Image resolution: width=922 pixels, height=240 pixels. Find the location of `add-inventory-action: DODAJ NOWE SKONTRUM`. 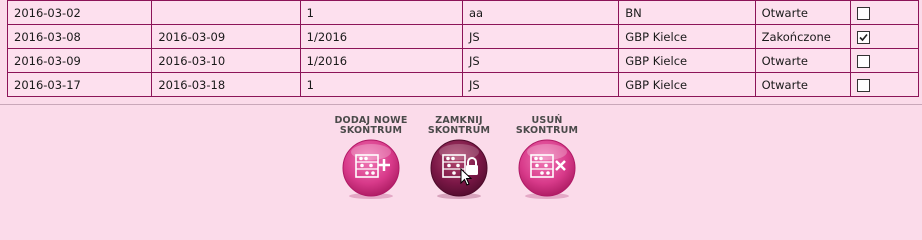

add-inventory-action: DODAJ NOWE SKONTRUM is located at coordinates (371, 158).